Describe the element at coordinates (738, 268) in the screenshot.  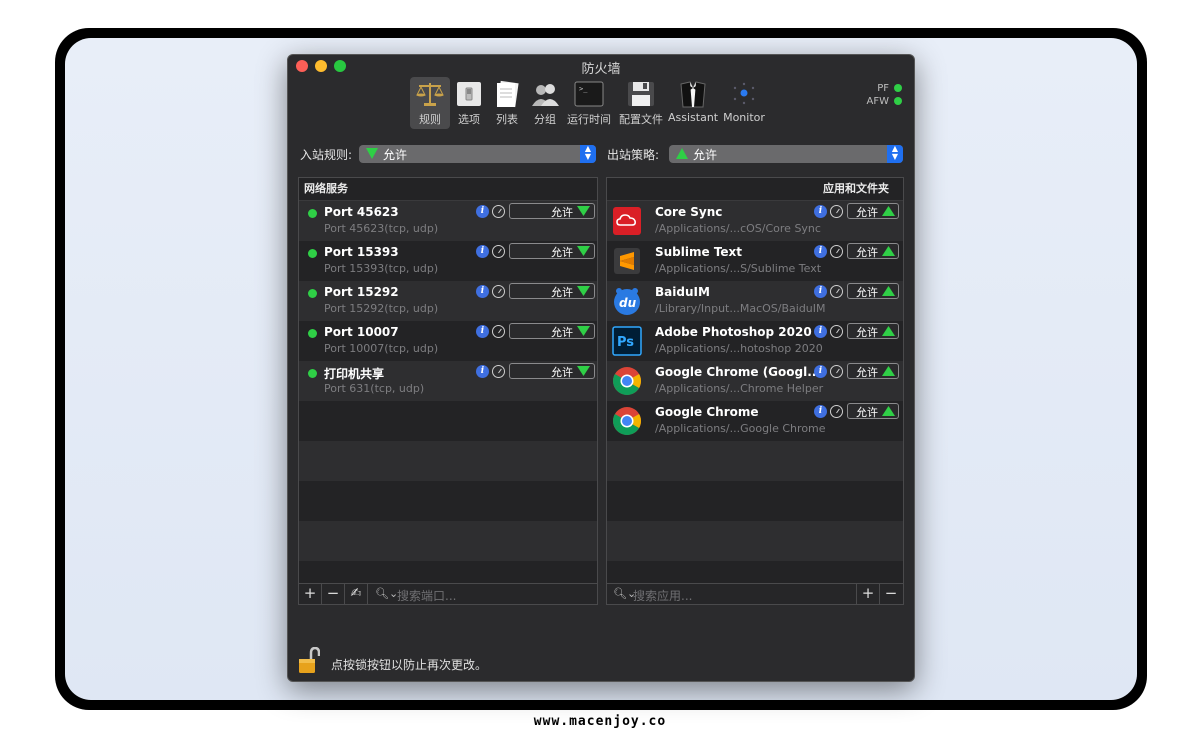
I see `app-path: /Applications/...S/Sublime Text` at that location.